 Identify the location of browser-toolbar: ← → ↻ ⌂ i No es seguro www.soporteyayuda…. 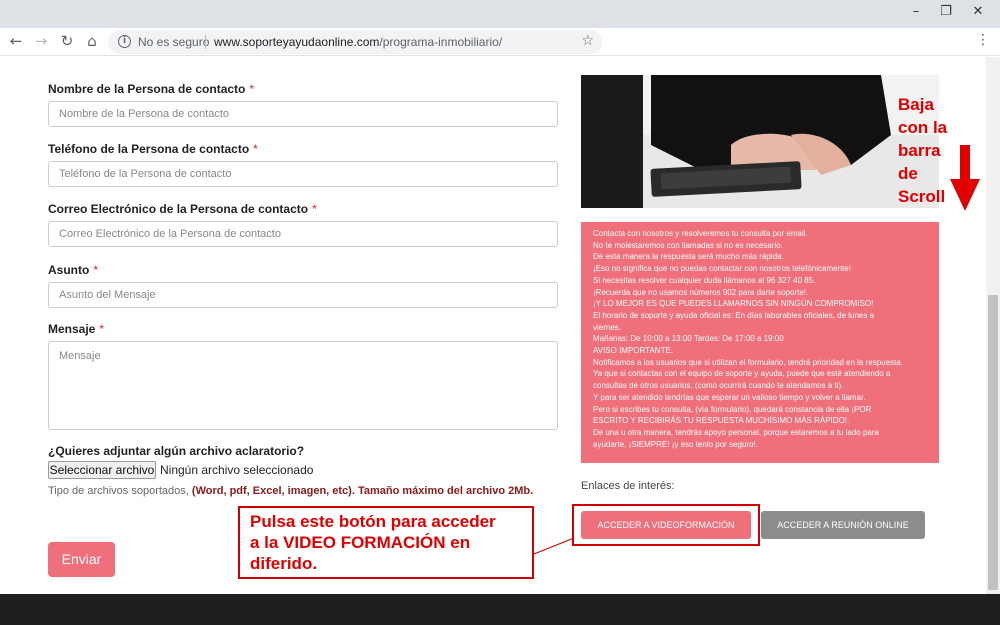
(500, 42).